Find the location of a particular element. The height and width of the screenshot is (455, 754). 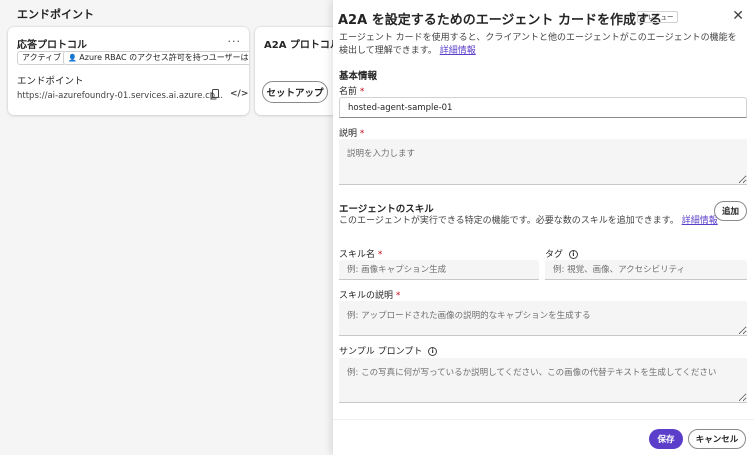

tags-field is located at coordinates (646, 270).